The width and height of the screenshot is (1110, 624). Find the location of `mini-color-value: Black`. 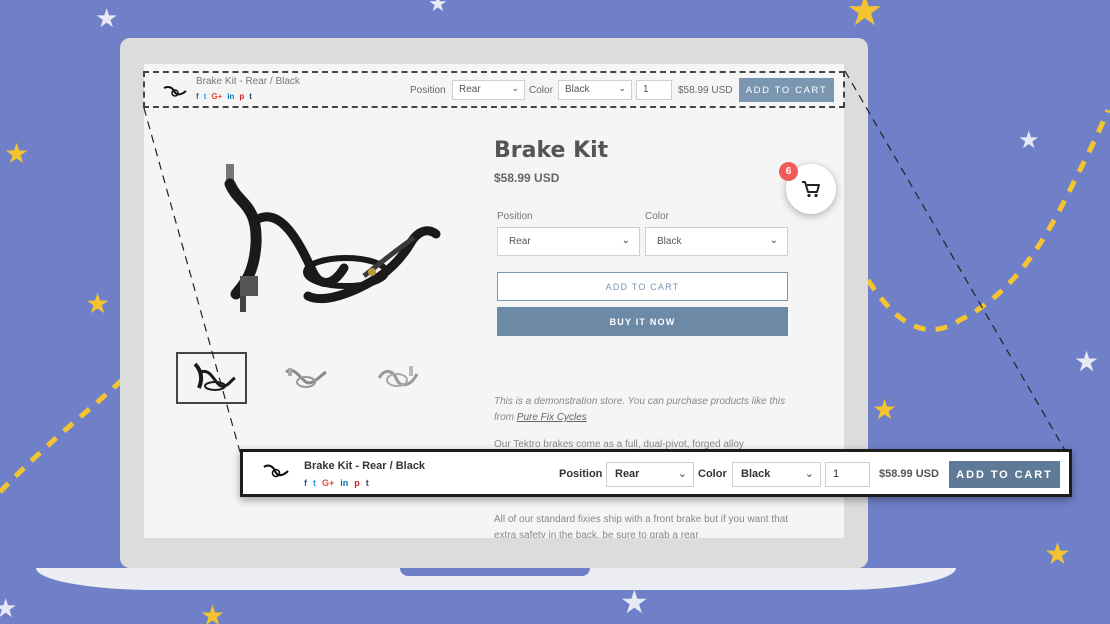

mini-color-value: Black is located at coordinates (577, 89).